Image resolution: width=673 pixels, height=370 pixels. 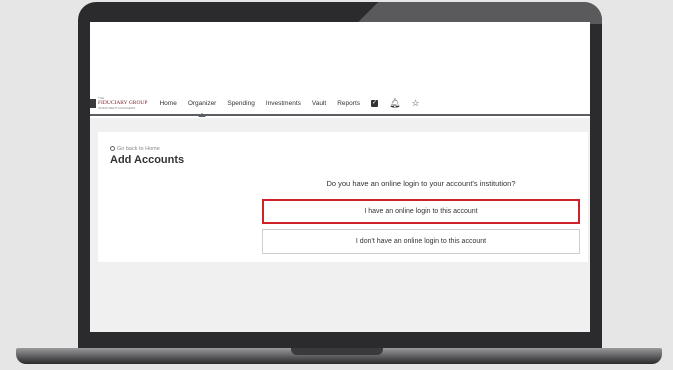 What do you see at coordinates (147, 160) in the screenshot?
I see `page-title: Add Accounts` at bounding box center [147, 160].